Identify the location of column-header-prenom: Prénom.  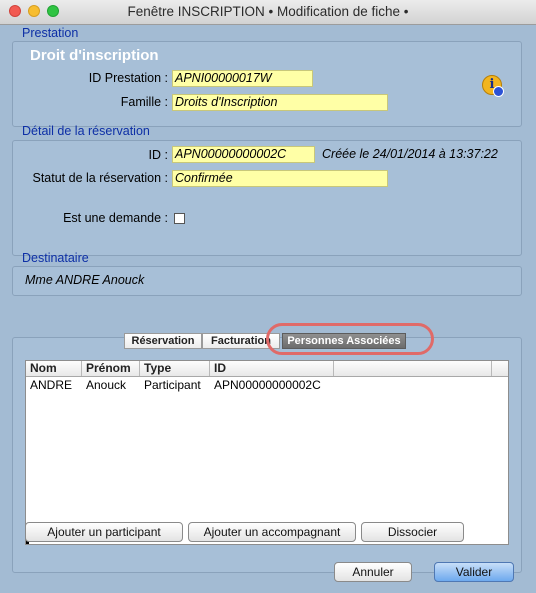
(111, 368).